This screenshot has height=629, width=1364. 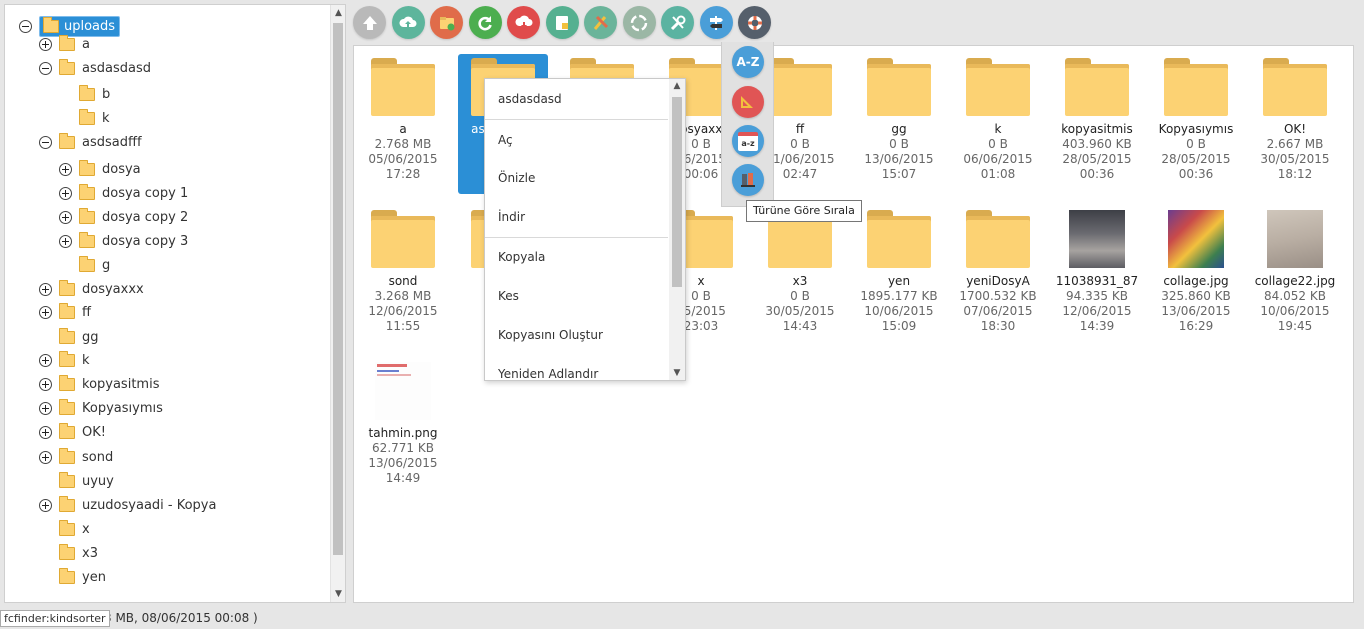 What do you see at coordinates (128, 505) in the screenshot?
I see `tree-item: uzudosyaadi - Kopya` at bounding box center [128, 505].